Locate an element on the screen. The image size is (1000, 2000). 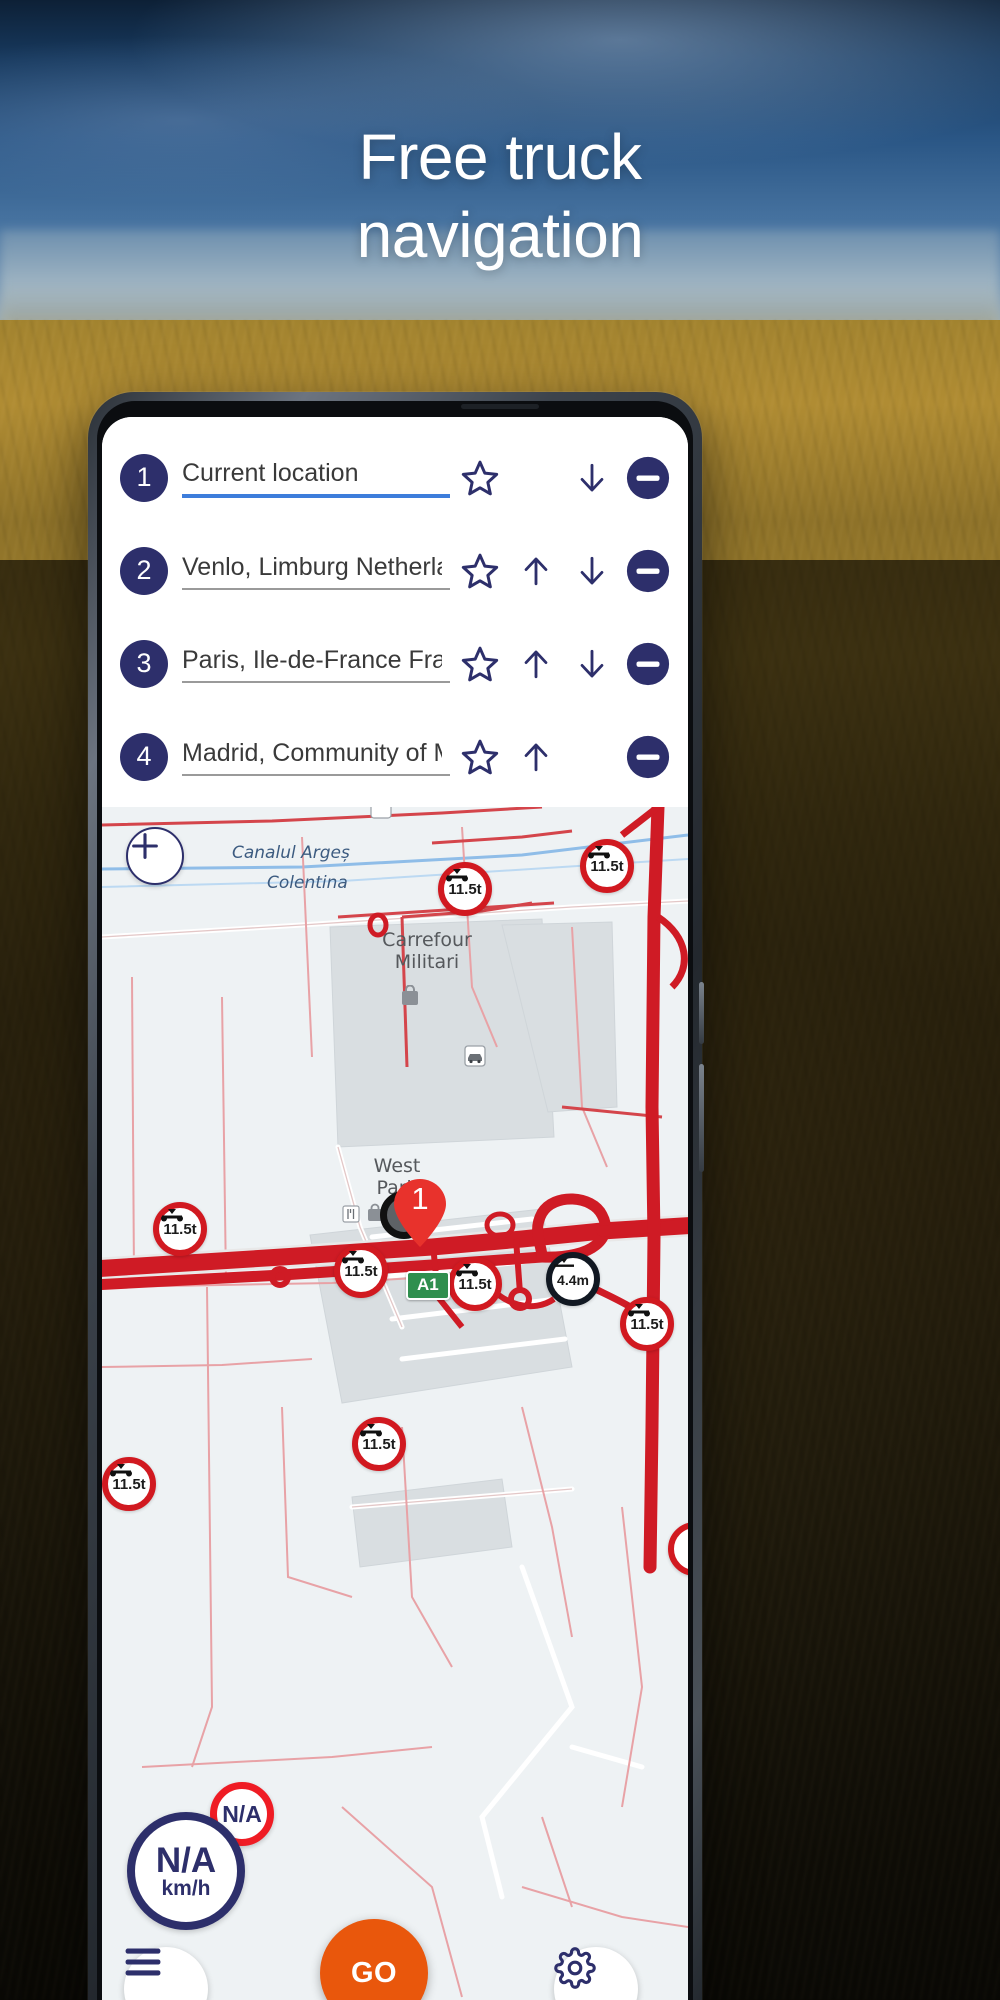
waypoint-row-3: 3 Paris, Ile-de-France France is located at coordinates (395, 663).